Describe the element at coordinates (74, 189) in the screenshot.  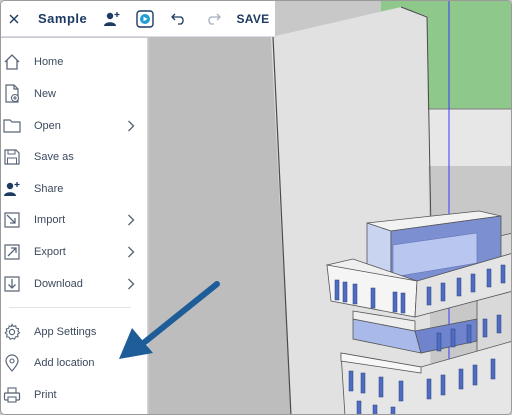
I see `menu-item-share: Share` at that location.